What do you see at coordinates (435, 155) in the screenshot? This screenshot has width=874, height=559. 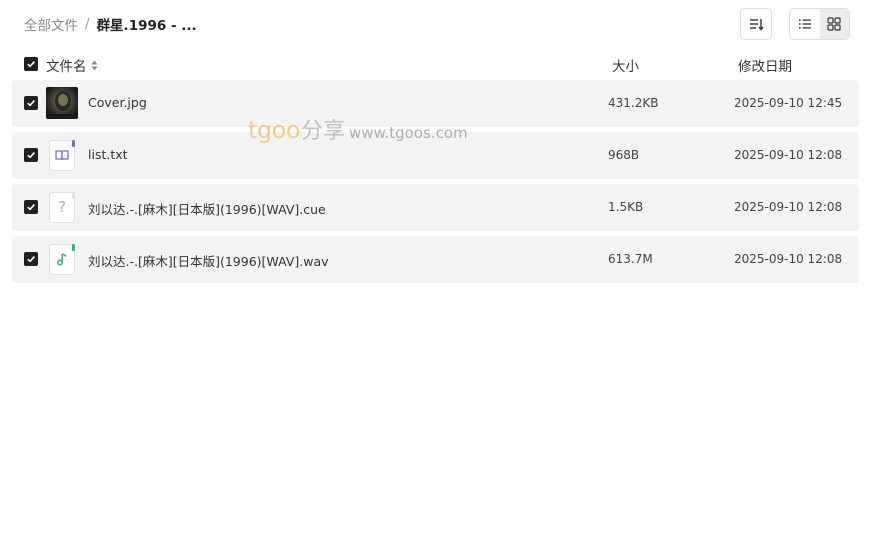 I see `table-row: list.txt 968B 2025-09-10 12:08` at bounding box center [435, 155].